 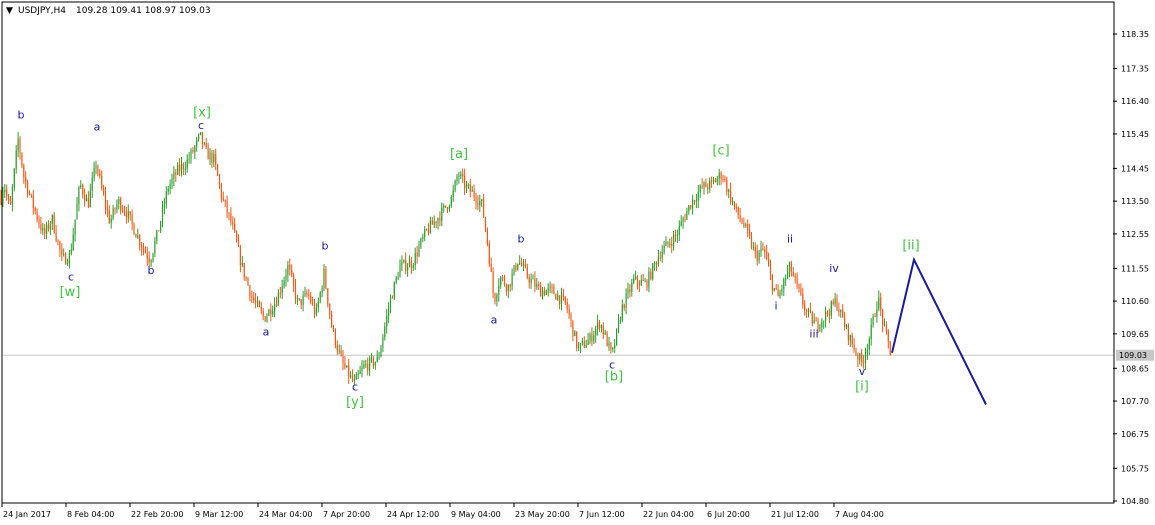 What do you see at coordinates (70, 292) in the screenshot?
I see `wave-label-major: [w]` at bounding box center [70, 292].